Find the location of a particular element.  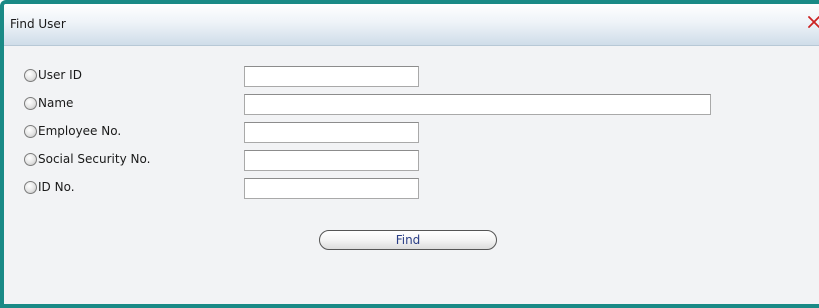

name-input is located at coordinates (477, 104).